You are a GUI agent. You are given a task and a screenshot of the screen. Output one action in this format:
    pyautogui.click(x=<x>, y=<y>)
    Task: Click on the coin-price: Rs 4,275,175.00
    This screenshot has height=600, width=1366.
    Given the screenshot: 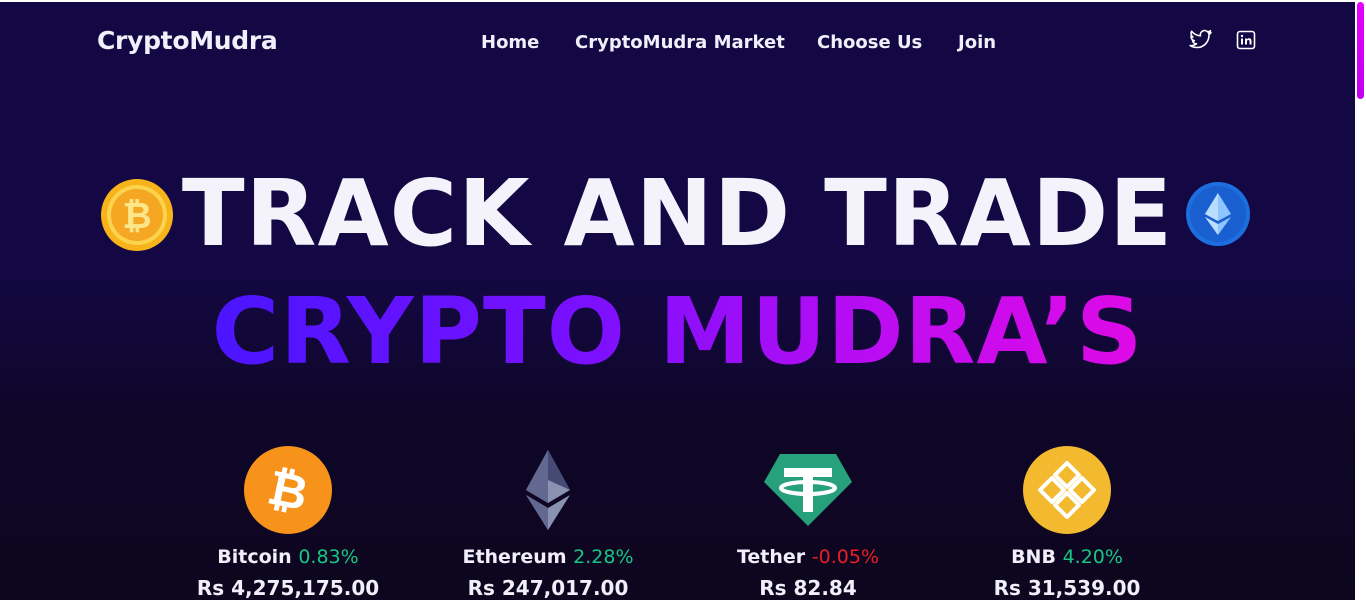 What is the action you would take?
    pyautogui.click(x=288, y=588)
    